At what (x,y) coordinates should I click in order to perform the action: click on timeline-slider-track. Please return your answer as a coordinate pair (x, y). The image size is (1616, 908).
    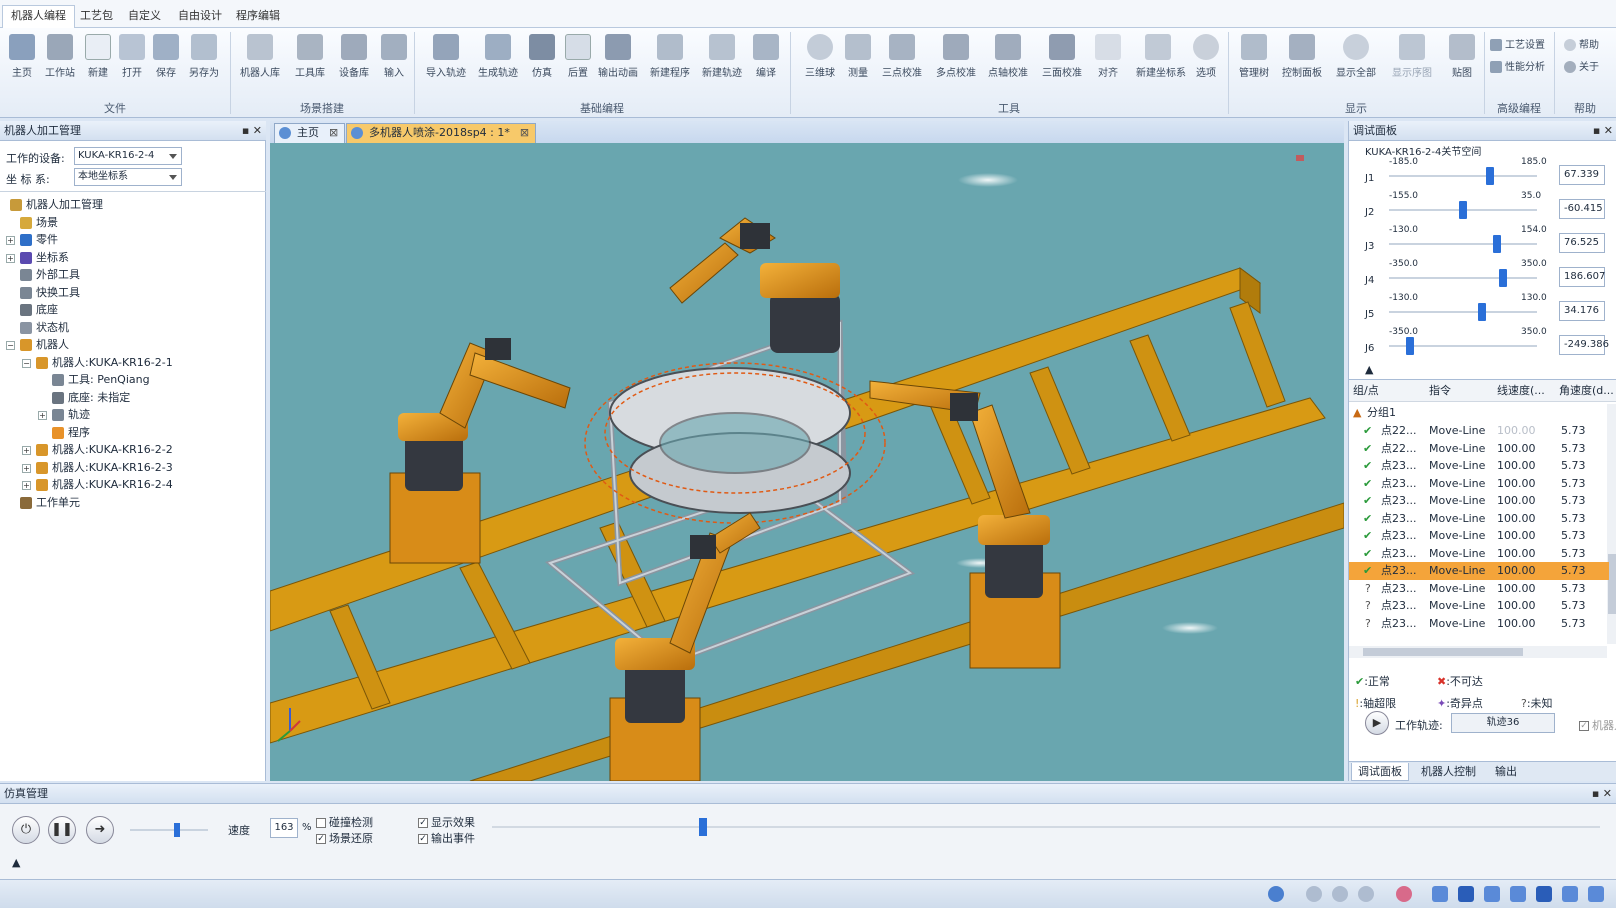
    Looking at the image, I should click on (1046, 827).